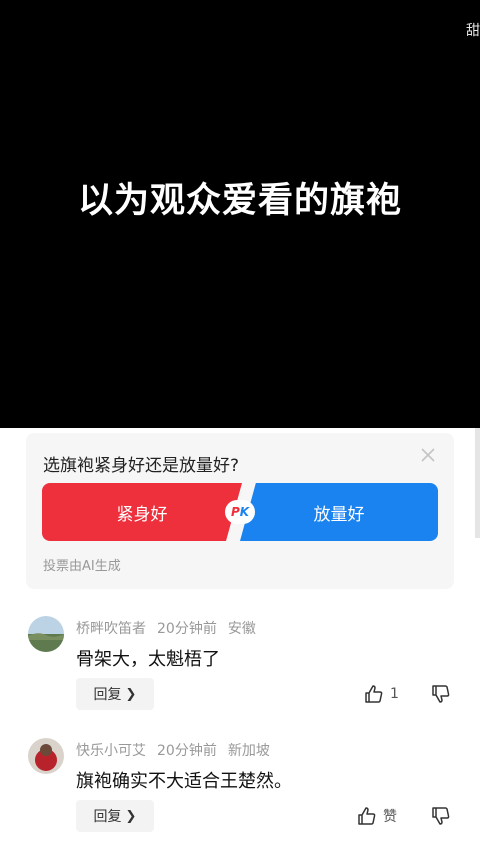 The height and width of the screenshot is (853, 480). I want to click on video-caption: 以为观众爱看的旗袍, so click(239, 201).